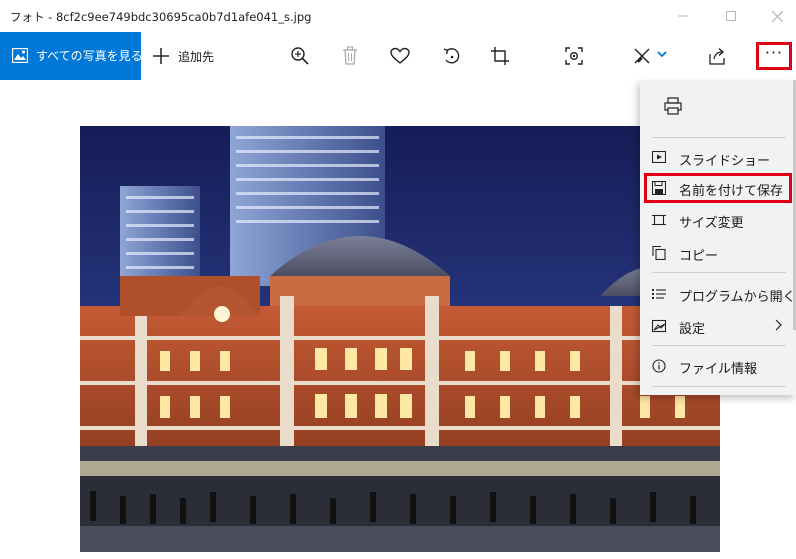 This screenshot has width=796, height=559. I want to click on minimize-button, so click(683, 16).